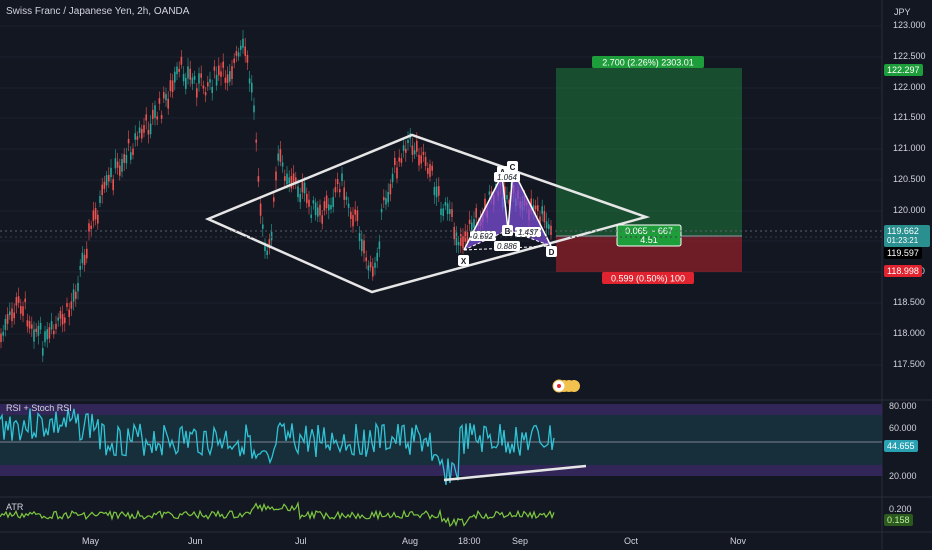 The image size is (932, 550). What do you see at coordinates (649, 152) in the screenshot?
I see `profit-zone` at bounding box center [649, 152].